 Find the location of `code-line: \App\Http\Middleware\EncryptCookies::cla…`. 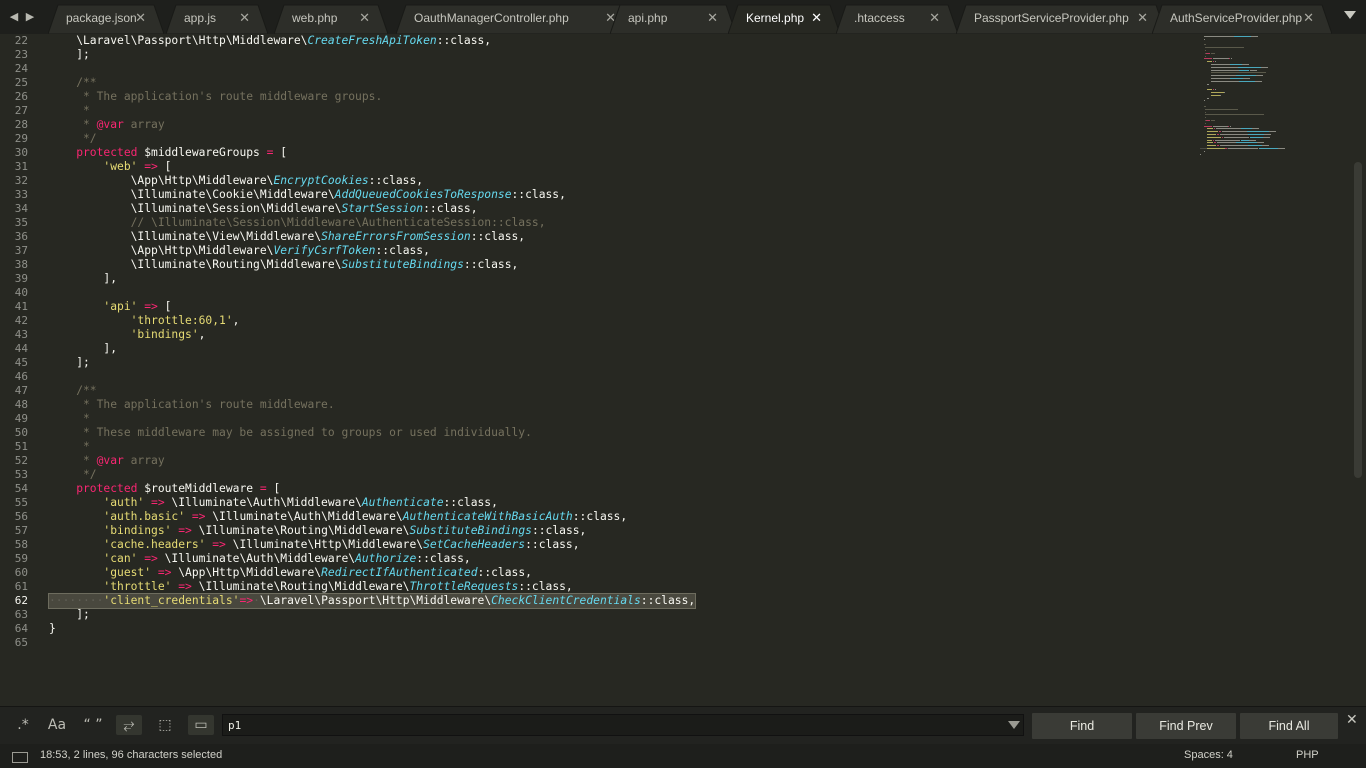

code-line: \App\Http\Middleware\EncryptCookies::cla… is located at coordinates (236, 181).